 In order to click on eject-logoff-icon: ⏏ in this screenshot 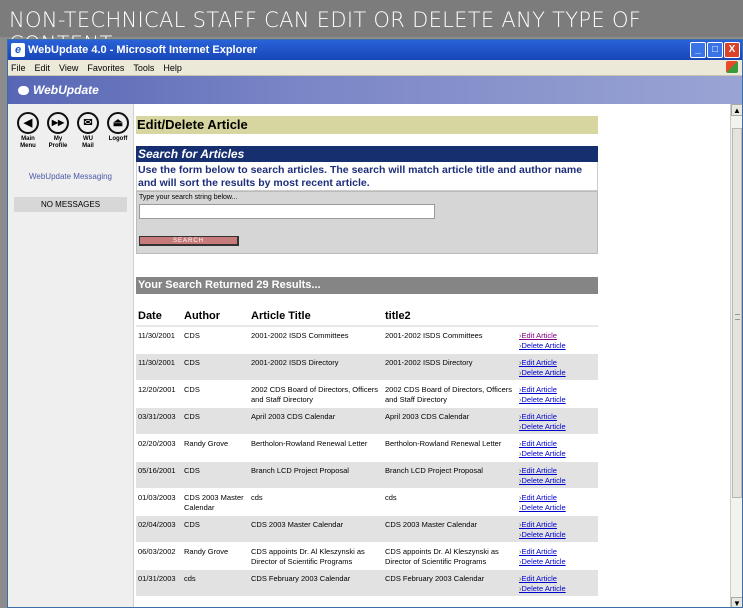, I will do `click(118, 123)`.